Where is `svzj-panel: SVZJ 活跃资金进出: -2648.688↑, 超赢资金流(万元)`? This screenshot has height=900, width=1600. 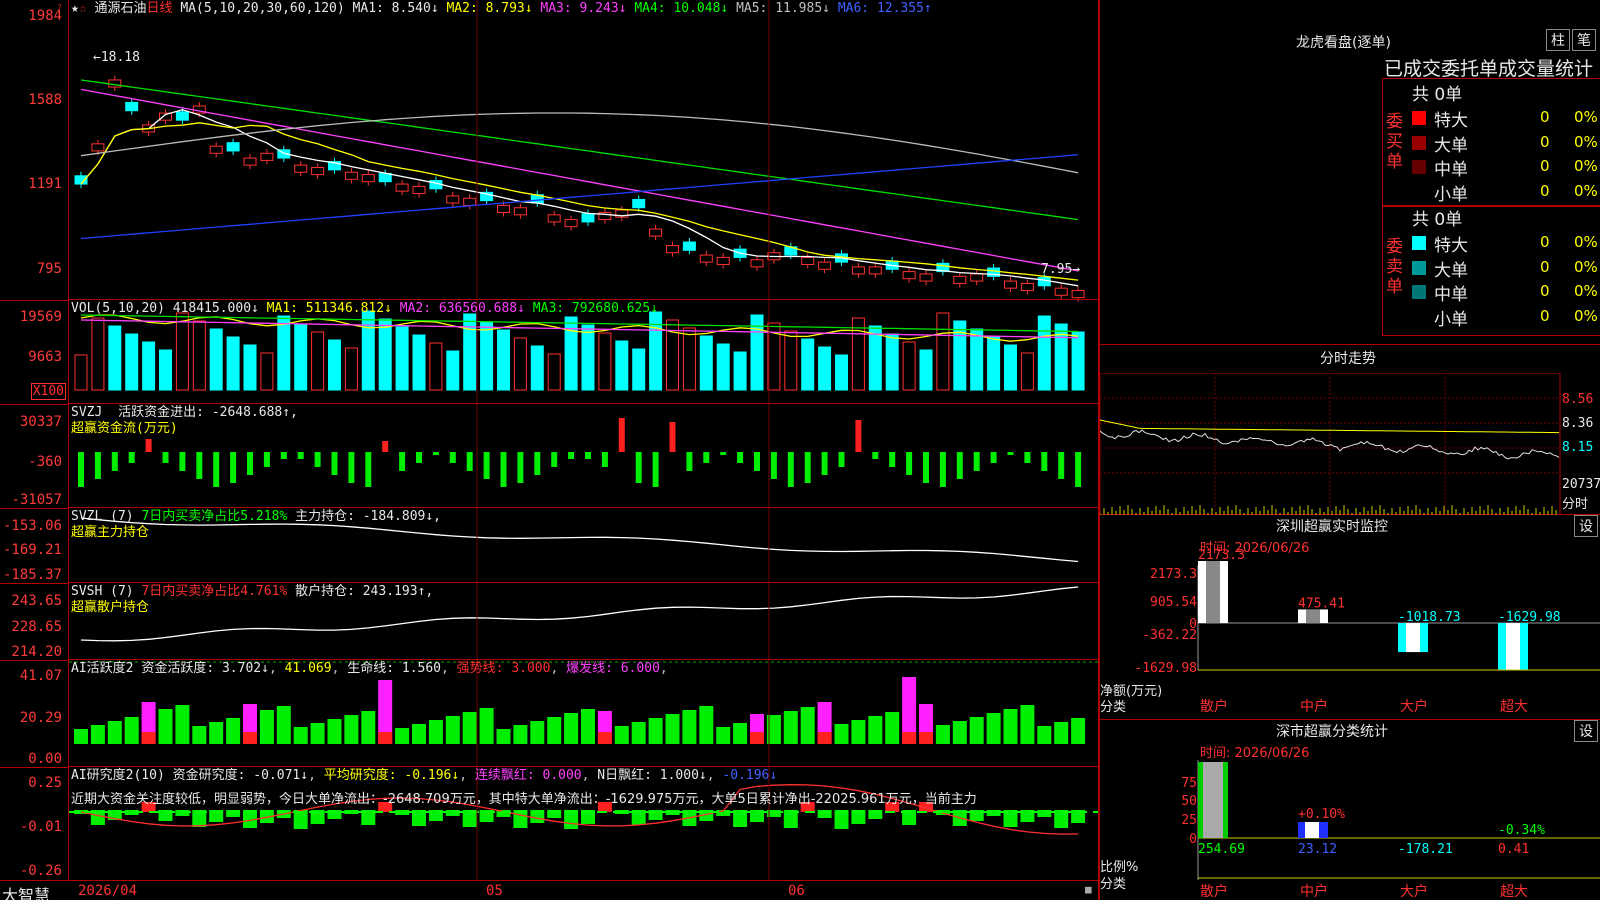
svzj-panel: SVZJ 活跃资金进出: -2648.688↑, 超赢资金流(万元) is located at coordinates (583, 456).